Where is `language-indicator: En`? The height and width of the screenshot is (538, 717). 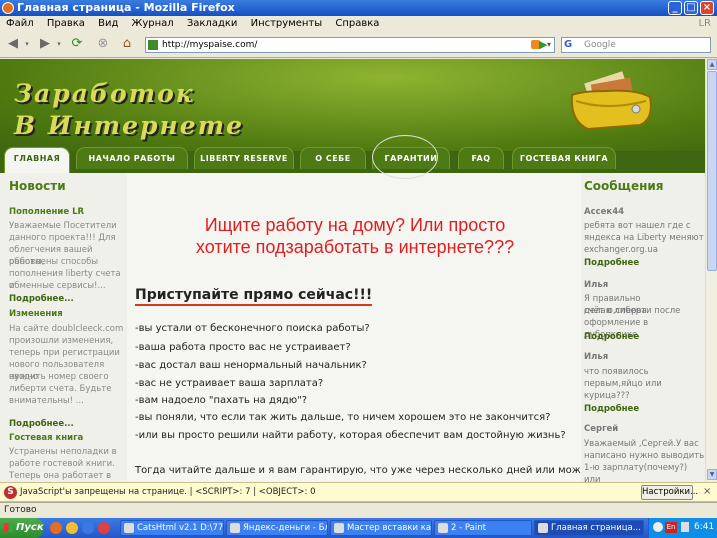 language-indicator: En is located at coordinates (671, 527).